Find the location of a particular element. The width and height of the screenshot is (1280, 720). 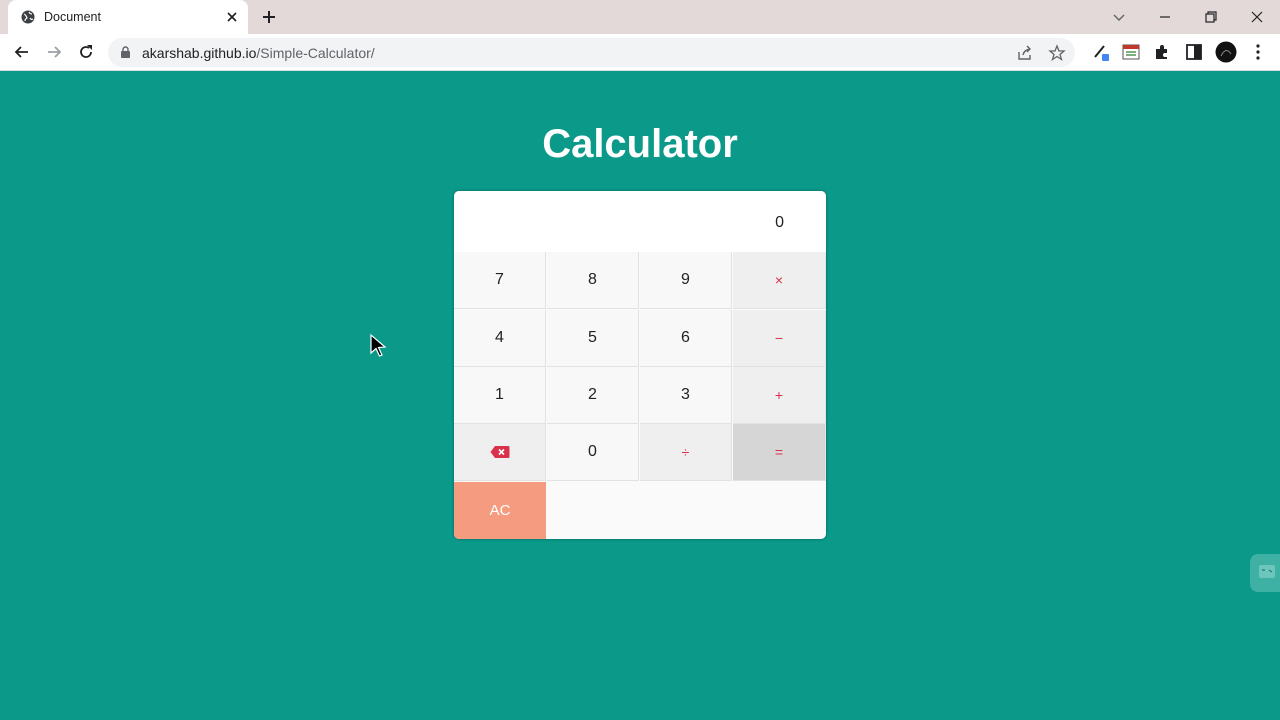

key-5: 5 is located at coordinates (593, 338).